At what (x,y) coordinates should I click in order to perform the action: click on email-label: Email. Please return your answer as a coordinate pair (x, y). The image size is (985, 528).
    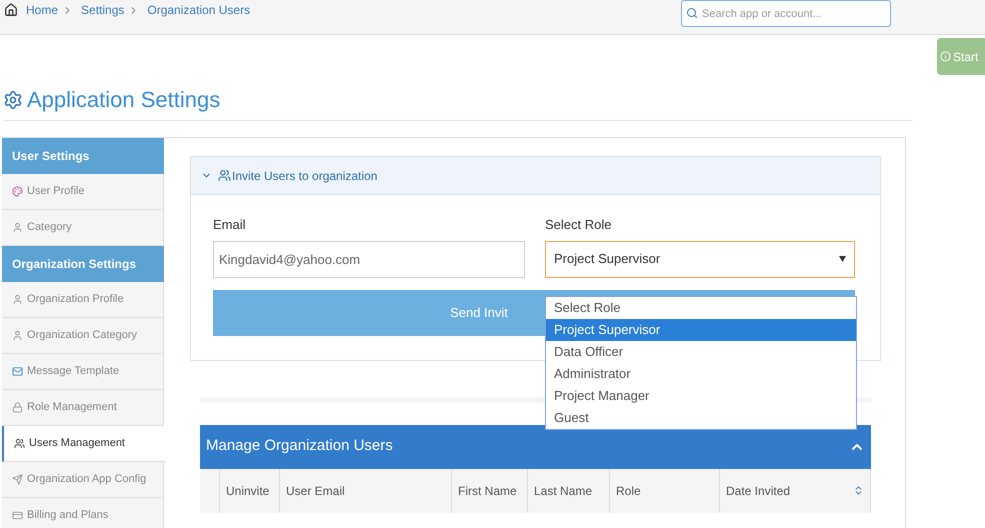
    Looking at the image, I should click on (230, 225).